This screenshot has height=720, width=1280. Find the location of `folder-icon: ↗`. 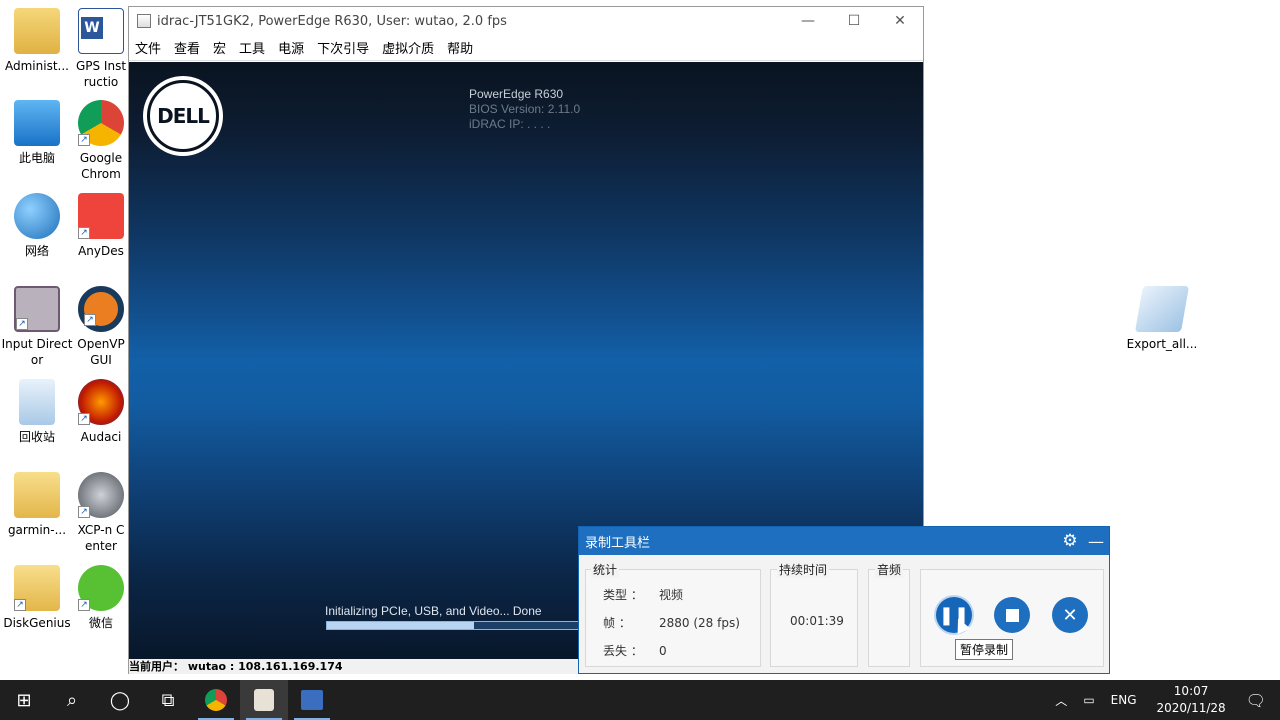

folder-icon: ↗ is located at coordinates (37, 588).